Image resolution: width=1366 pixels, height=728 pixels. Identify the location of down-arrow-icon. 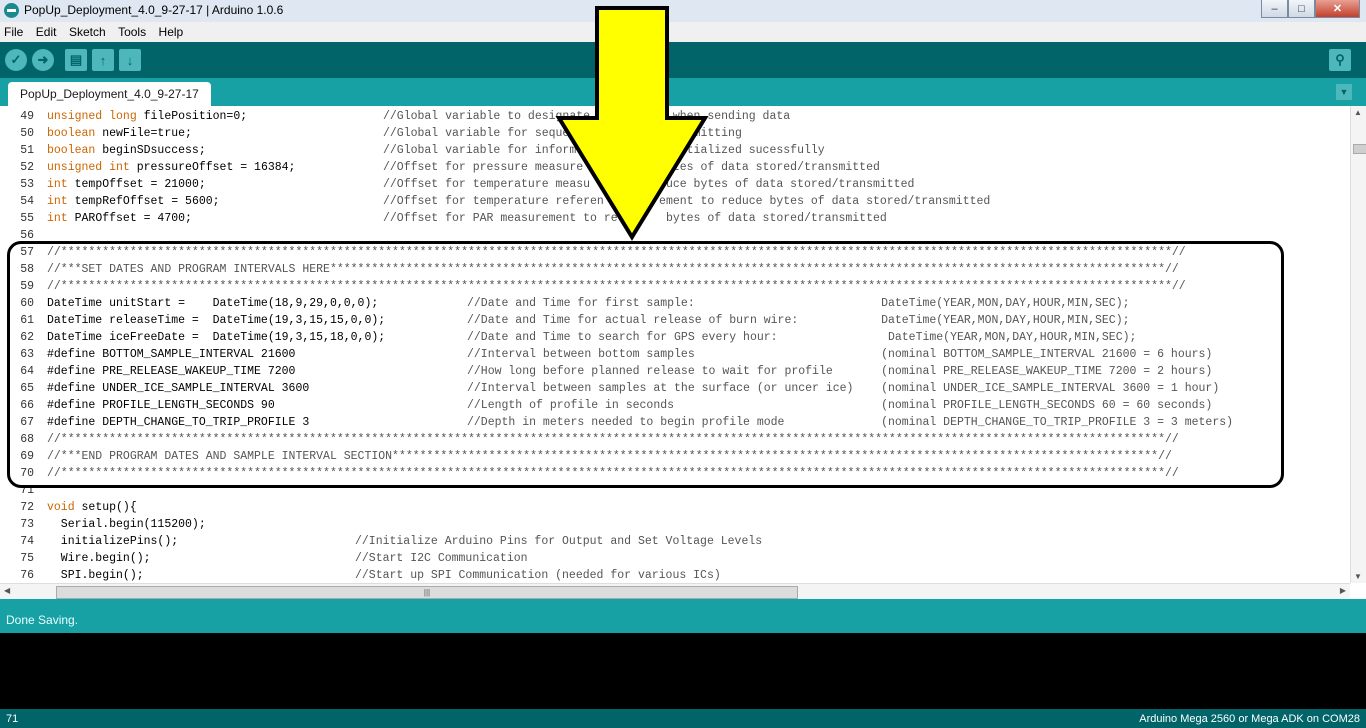
(632, 123).